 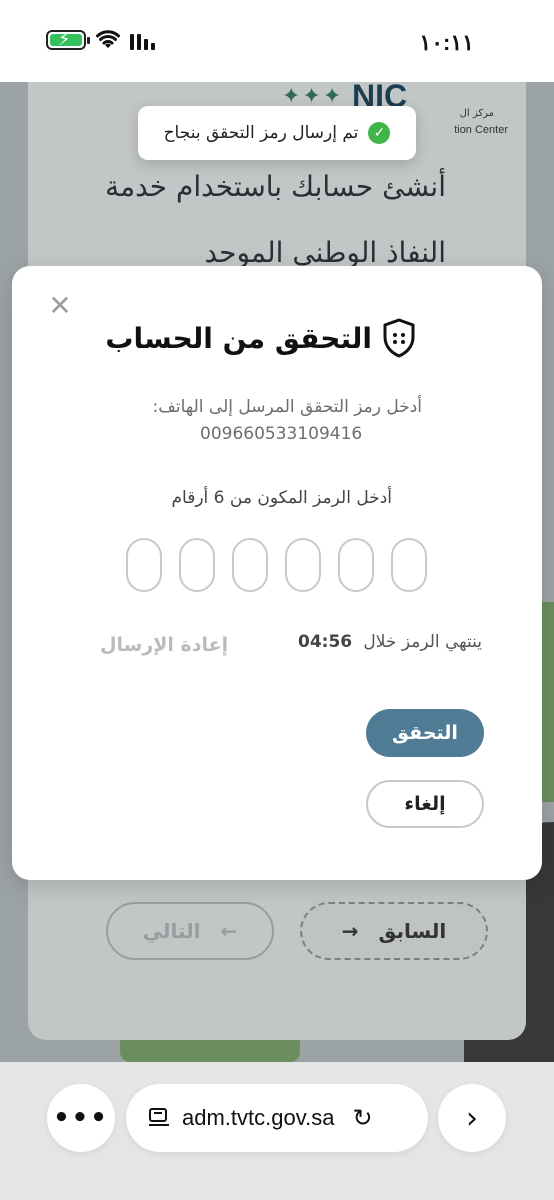 I want to click on close-icon: ✕, so click(x=60, y=306).